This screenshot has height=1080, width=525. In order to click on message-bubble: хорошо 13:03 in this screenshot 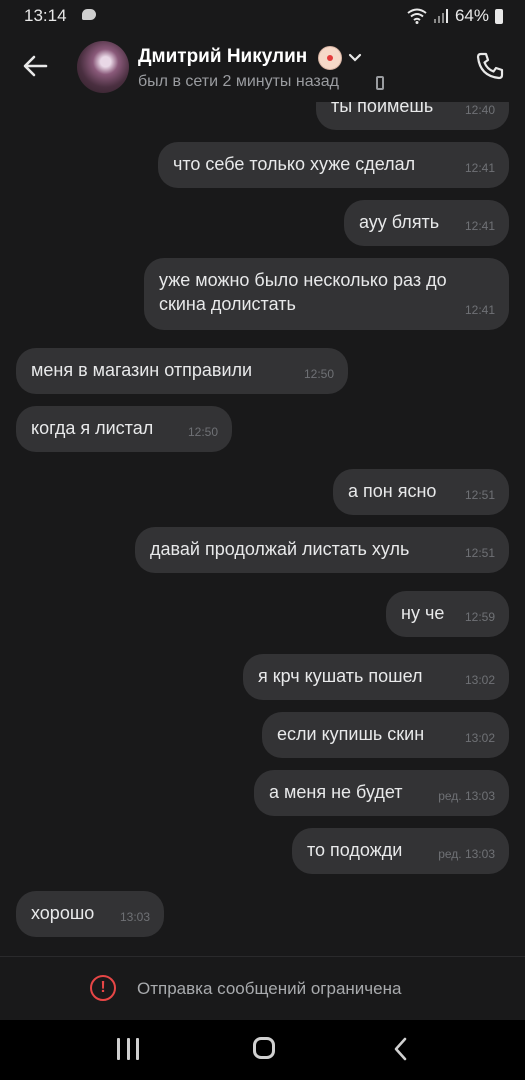, I will do `click(90, 914)`.